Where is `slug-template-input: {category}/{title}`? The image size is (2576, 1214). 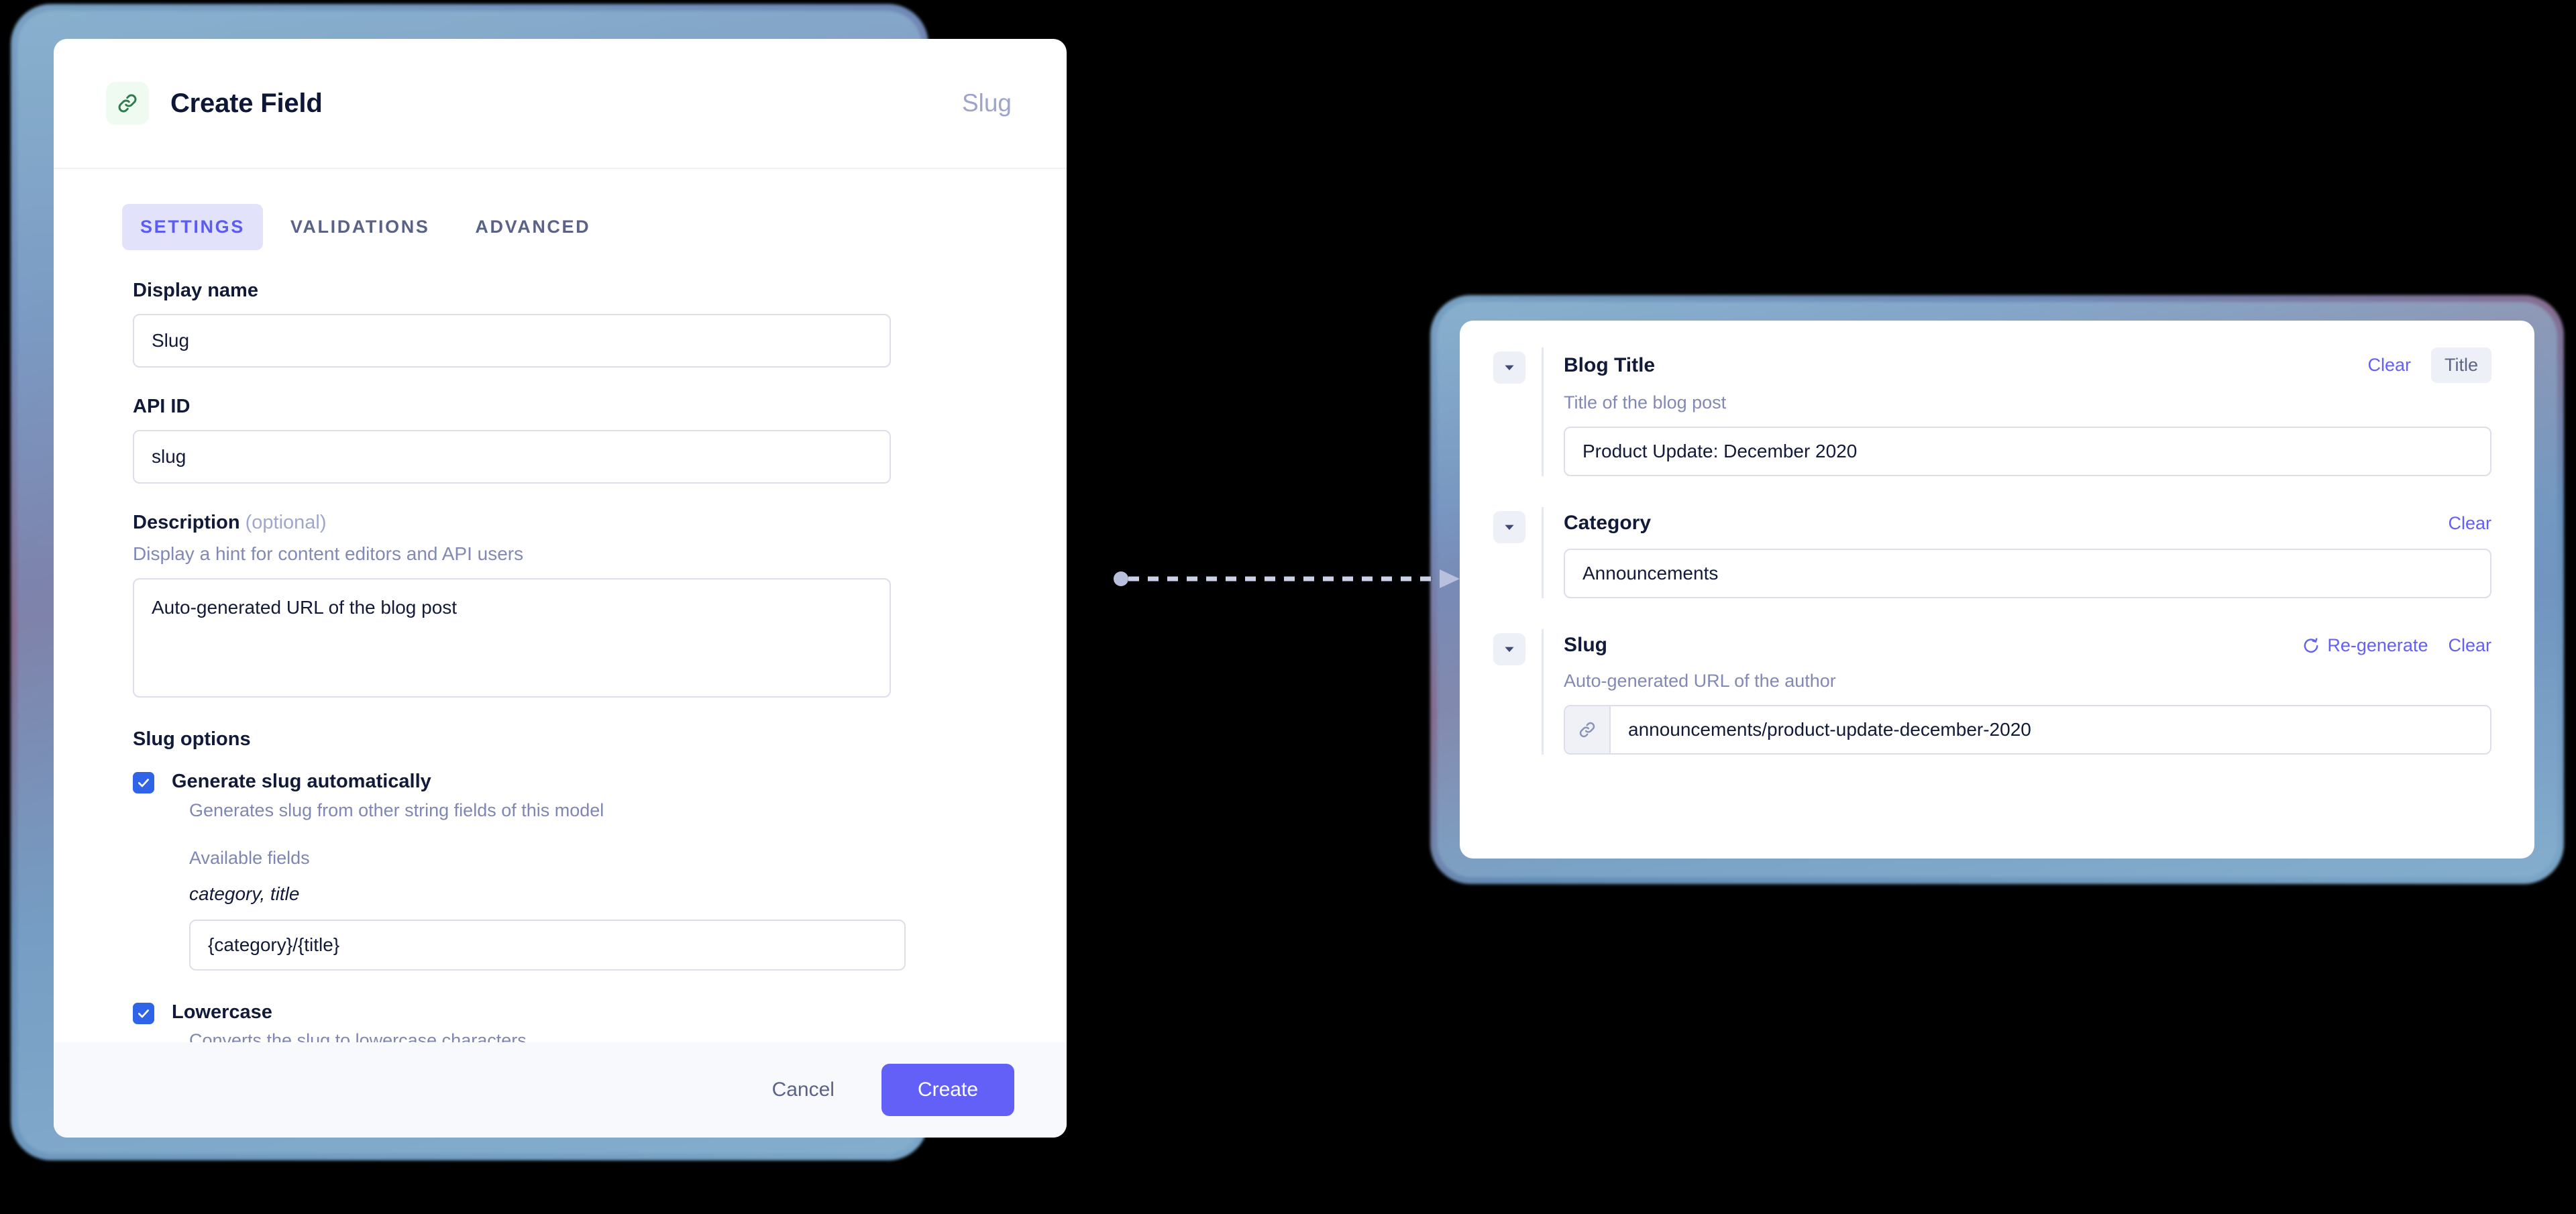 slug-template-input: {category}/{title} is located at coordinates (547, 945).